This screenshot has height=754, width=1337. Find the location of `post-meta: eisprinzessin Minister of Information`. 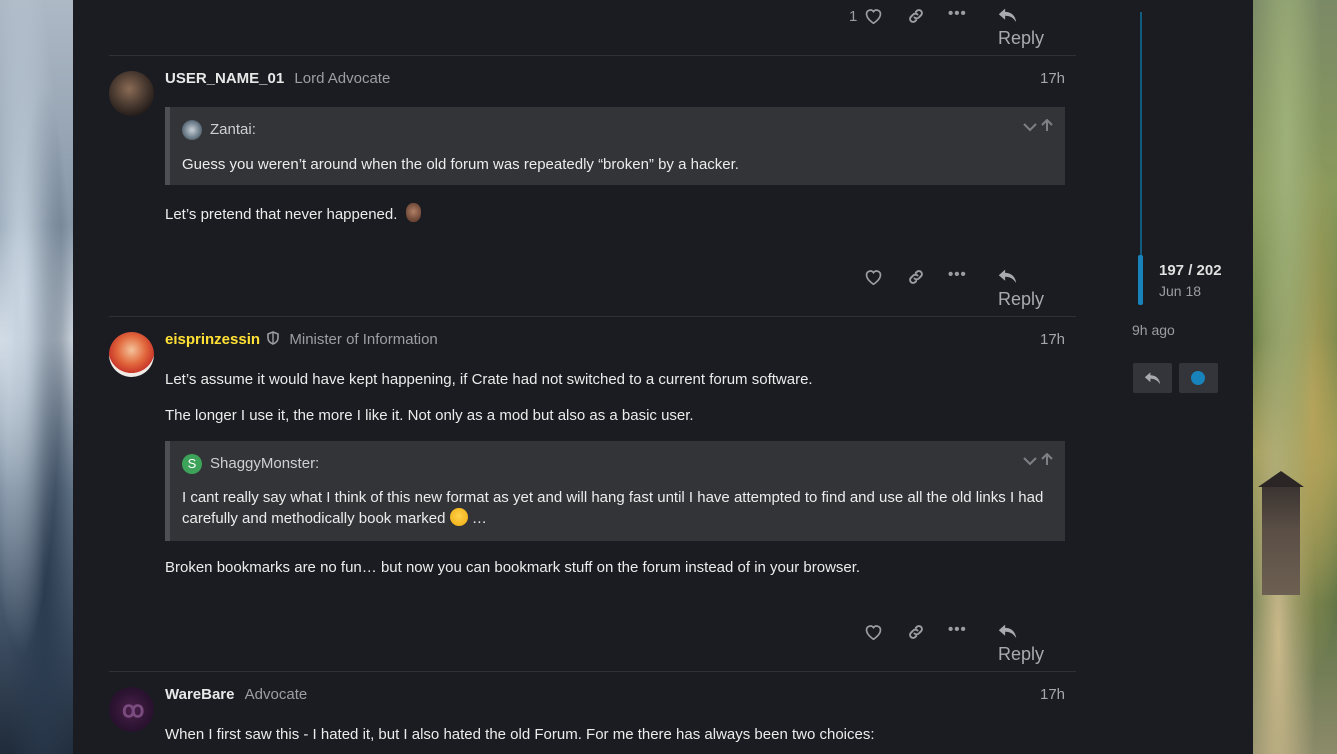

post-meta: eisprinzessin Minister of Information is located at coordinates (301, 340).